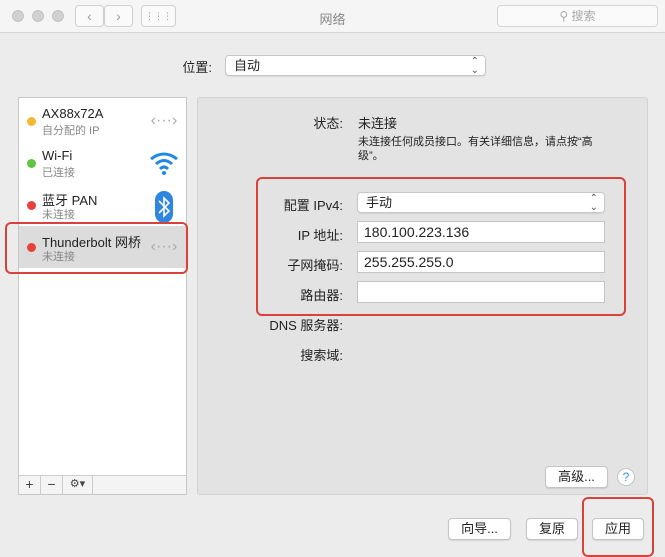 Image resolution: width=665 pixels, height=557 pixels. I want to click on service-item-bluetooth-pan: 蓝牙 PAN 未连接, so click(102, 205).